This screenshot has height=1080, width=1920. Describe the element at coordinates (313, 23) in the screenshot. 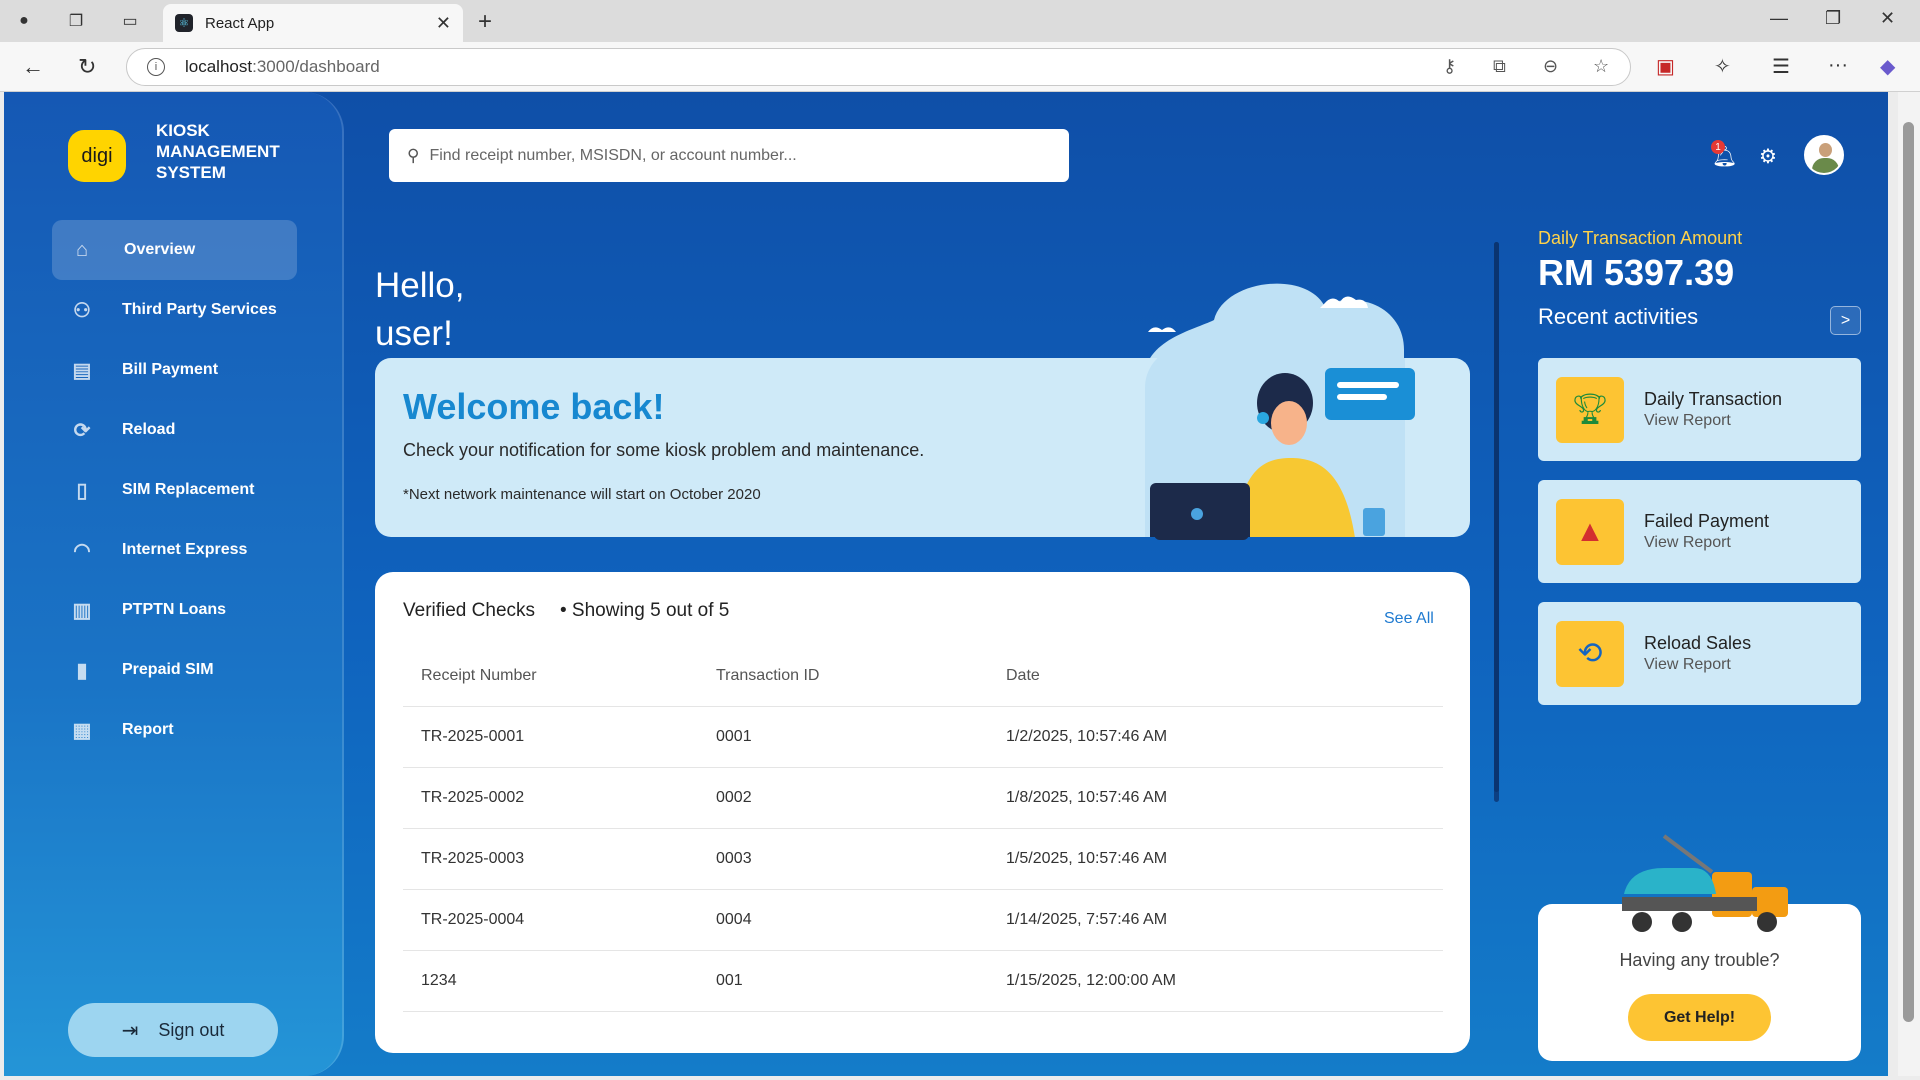

I see `tab-react-app: ⚛ React App ✕` at that location.